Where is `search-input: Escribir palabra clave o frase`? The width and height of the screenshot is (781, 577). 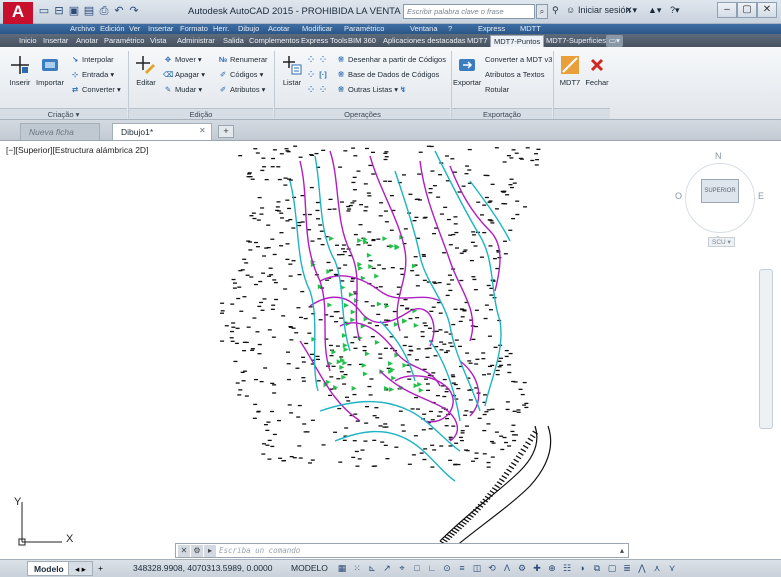
search-input: Escribir palabra clave o frase is located at coordinates (469, 11).